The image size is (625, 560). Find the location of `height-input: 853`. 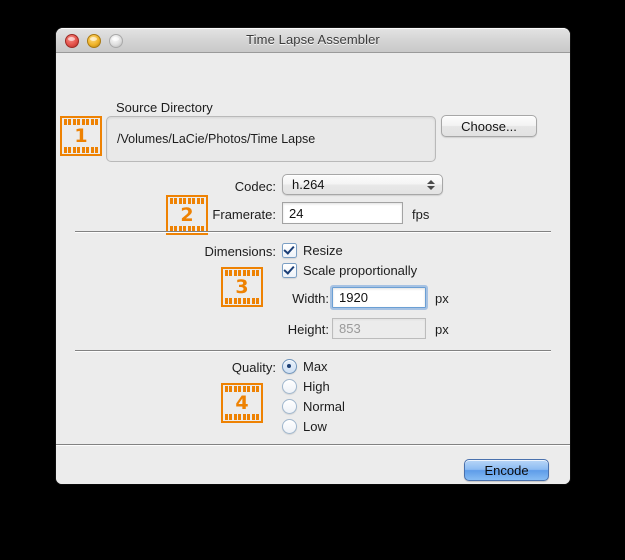

height-input: 853 is located at coordinates (379, 328).